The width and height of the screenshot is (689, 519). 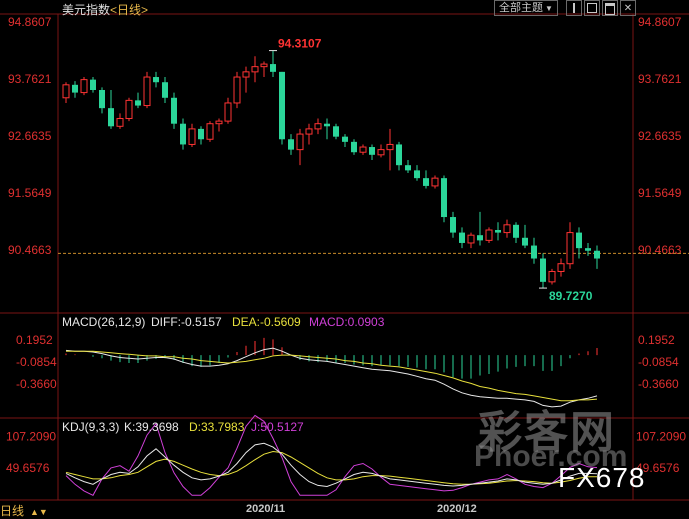 What do you see at coordinates (277, 427) in the screenshot?
I see `kdj-j-label: J:50.5127` at bounding box center [277, 427].